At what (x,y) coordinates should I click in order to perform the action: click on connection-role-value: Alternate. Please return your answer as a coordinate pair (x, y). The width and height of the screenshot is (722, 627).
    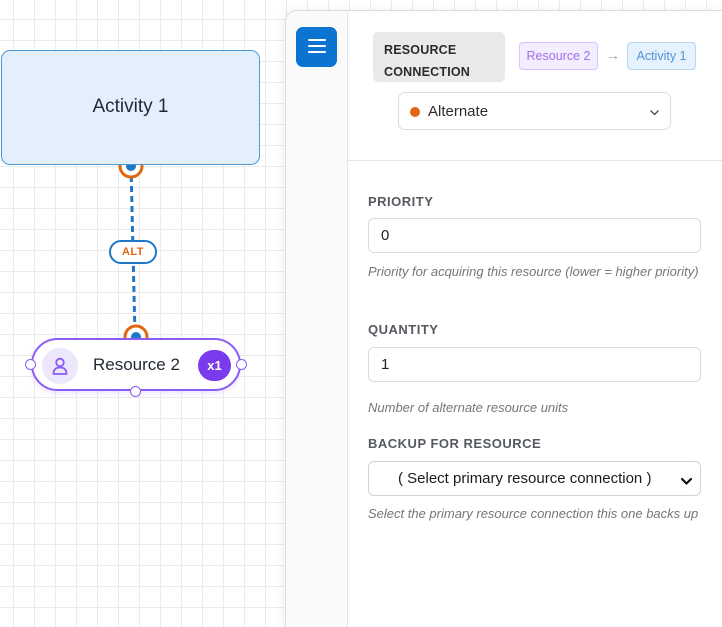
    Looking at the image, I should click on (458, 111).